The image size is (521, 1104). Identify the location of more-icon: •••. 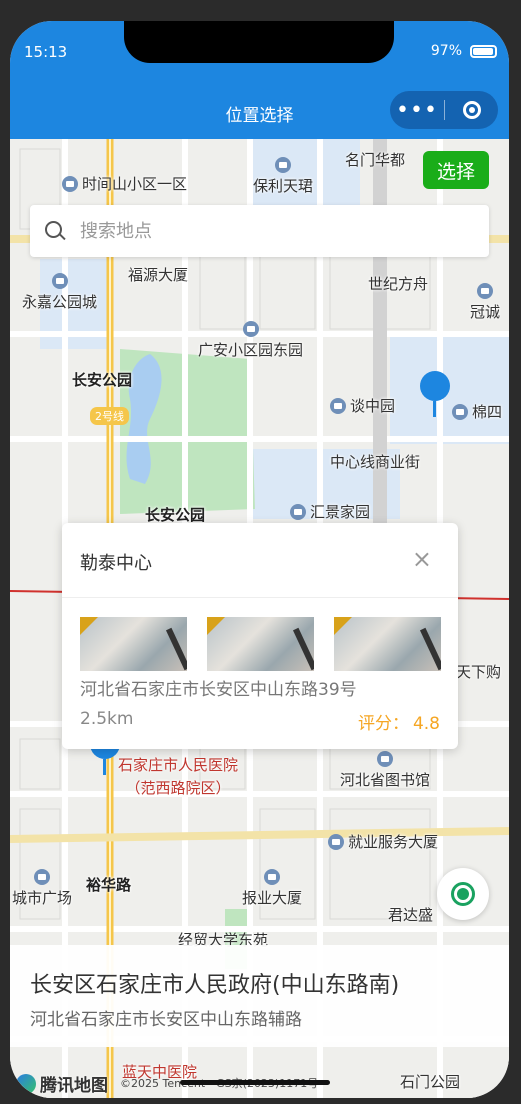
(417, 110).